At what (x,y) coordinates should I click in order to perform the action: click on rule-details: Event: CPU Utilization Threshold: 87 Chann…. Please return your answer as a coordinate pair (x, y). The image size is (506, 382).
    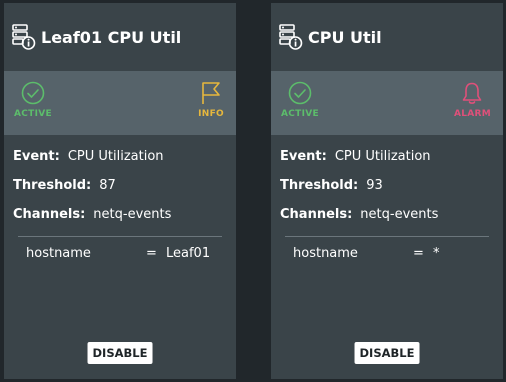
    Looking at the image, I should click on (120, 185).